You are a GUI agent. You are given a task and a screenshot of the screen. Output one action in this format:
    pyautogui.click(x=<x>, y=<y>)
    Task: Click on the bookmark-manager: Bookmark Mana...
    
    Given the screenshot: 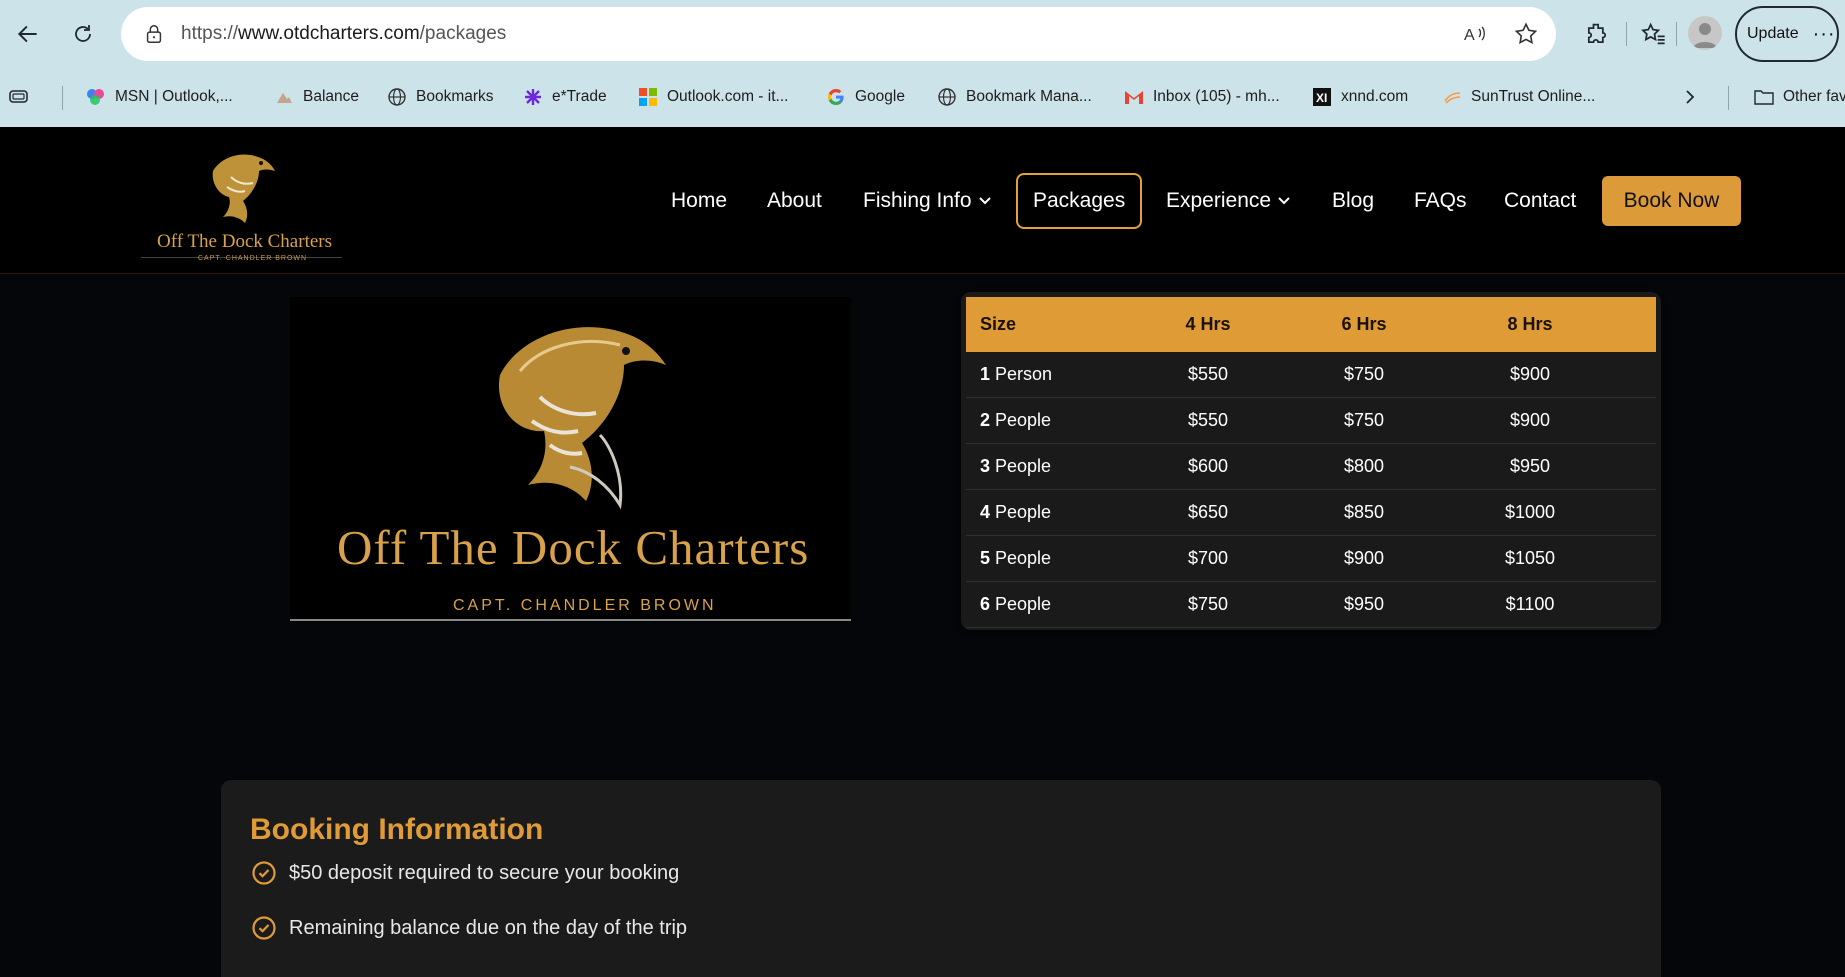 What is the action you would take?
    pyautogui.click(x=1014, y=97)
    